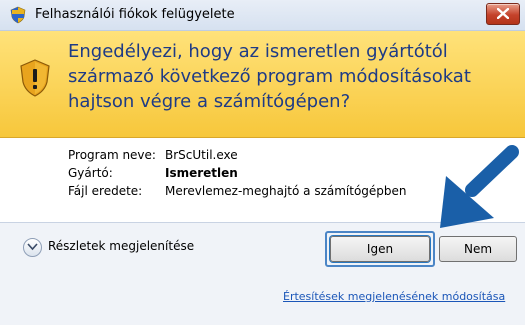 This screenshot has width=525, height=325. What do you see at coordinates (286, 191) in the screenshot?
I see `origin-value: Merevlemez-meghajtó a számítógépben` at bounding box center [286, 191].